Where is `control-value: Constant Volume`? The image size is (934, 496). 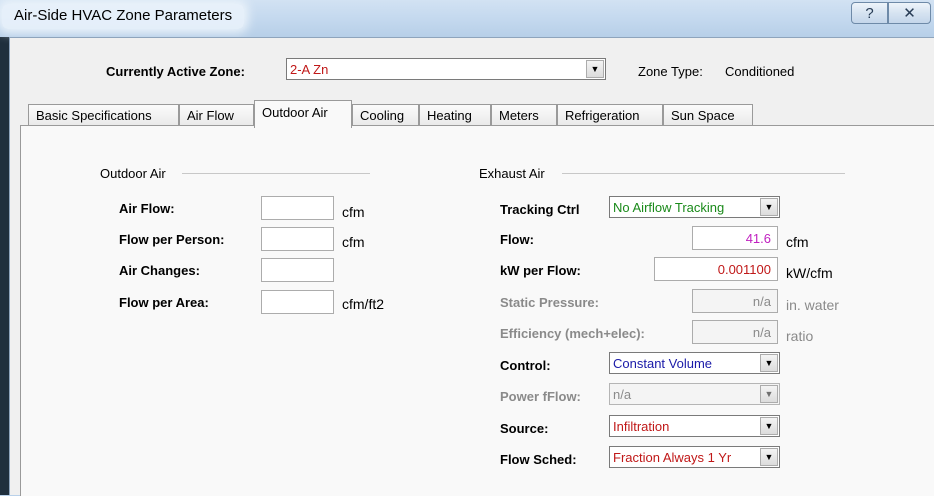
control-value: Constant Volume is located at coordinates (663, 363).